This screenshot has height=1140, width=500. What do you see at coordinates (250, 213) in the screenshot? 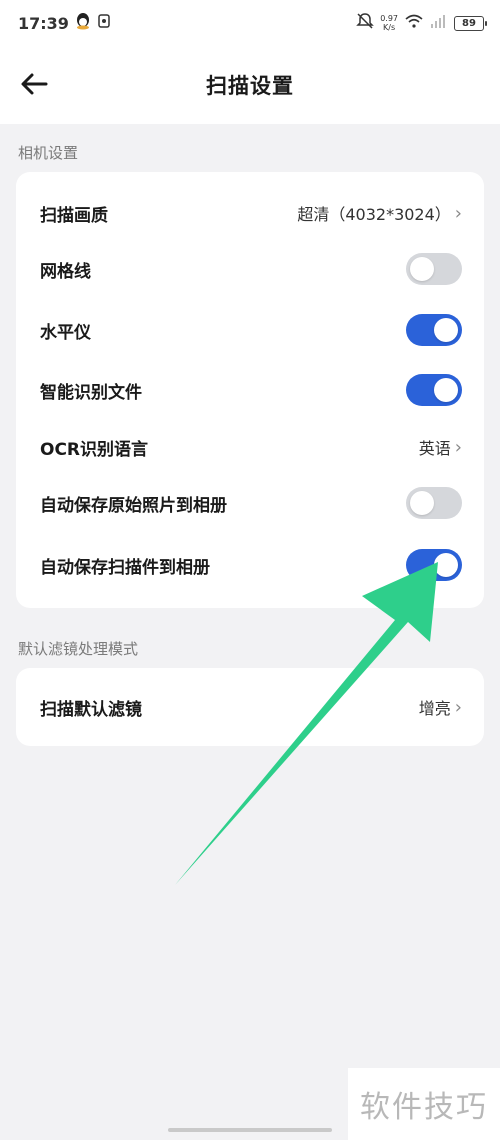
I see `row-scan-quality: 扫描画质 超清（4032*3024） ›` at bounding box center [250, 213].